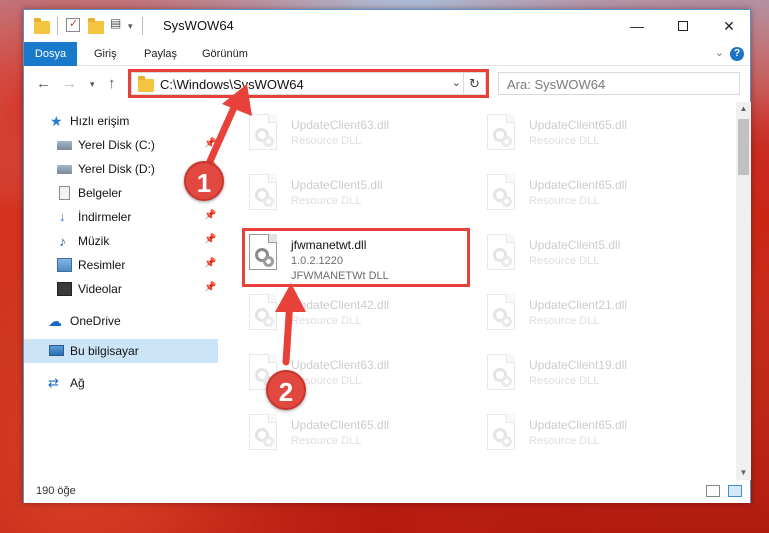  I want to click on arrow-1-head, so click(237, 100).